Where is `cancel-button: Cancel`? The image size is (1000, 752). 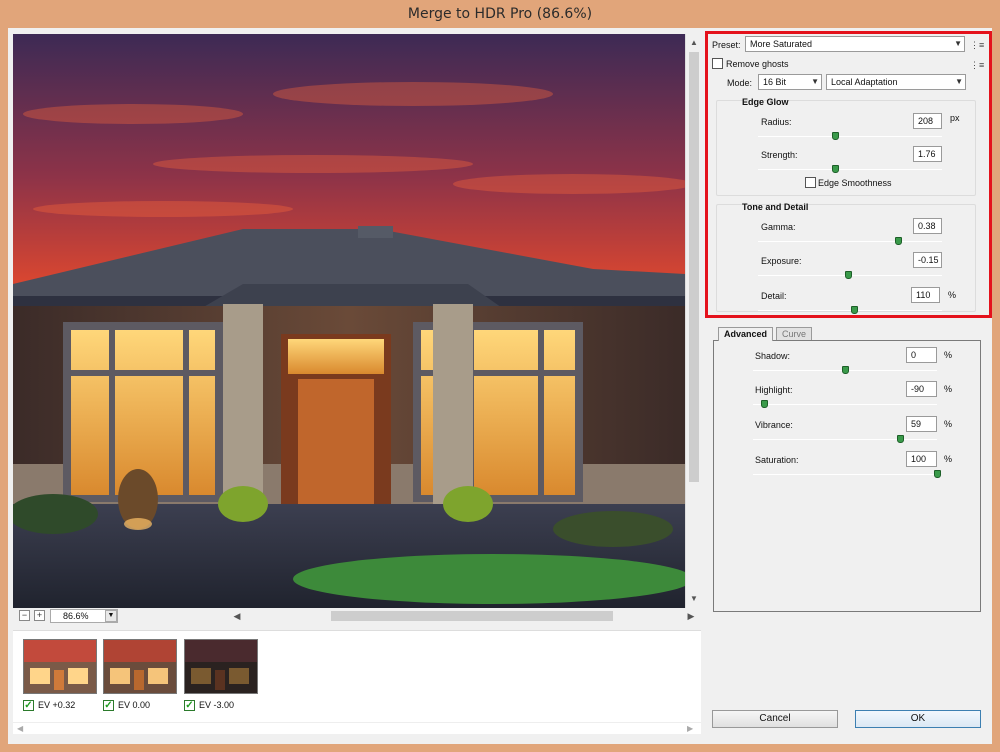
cancel-button: Cancel is located at coordinates (775, 719).